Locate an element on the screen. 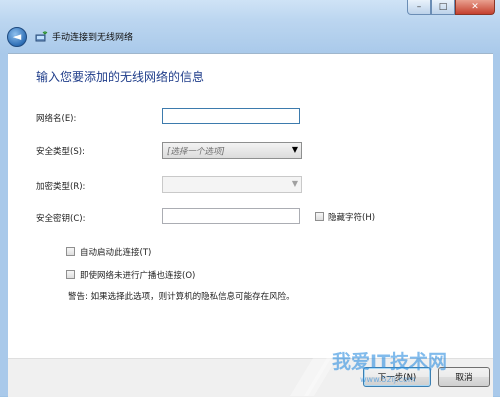  page-heading: 输入您要添加的无线网络的信息 is located at coordinates (120, 77).